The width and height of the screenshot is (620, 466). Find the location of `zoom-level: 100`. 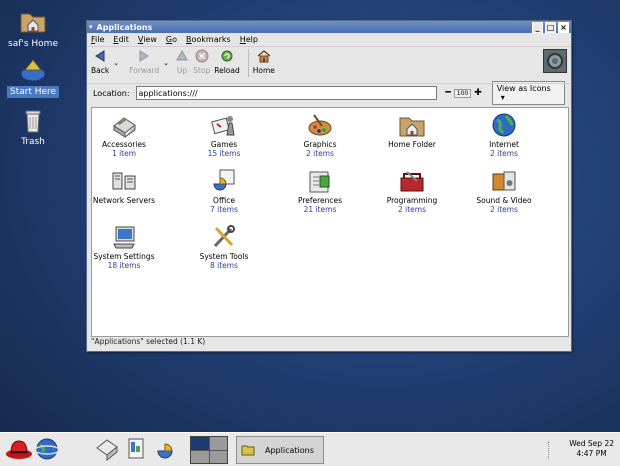

zoom-level: 100 is located at coordinates (462, 93).